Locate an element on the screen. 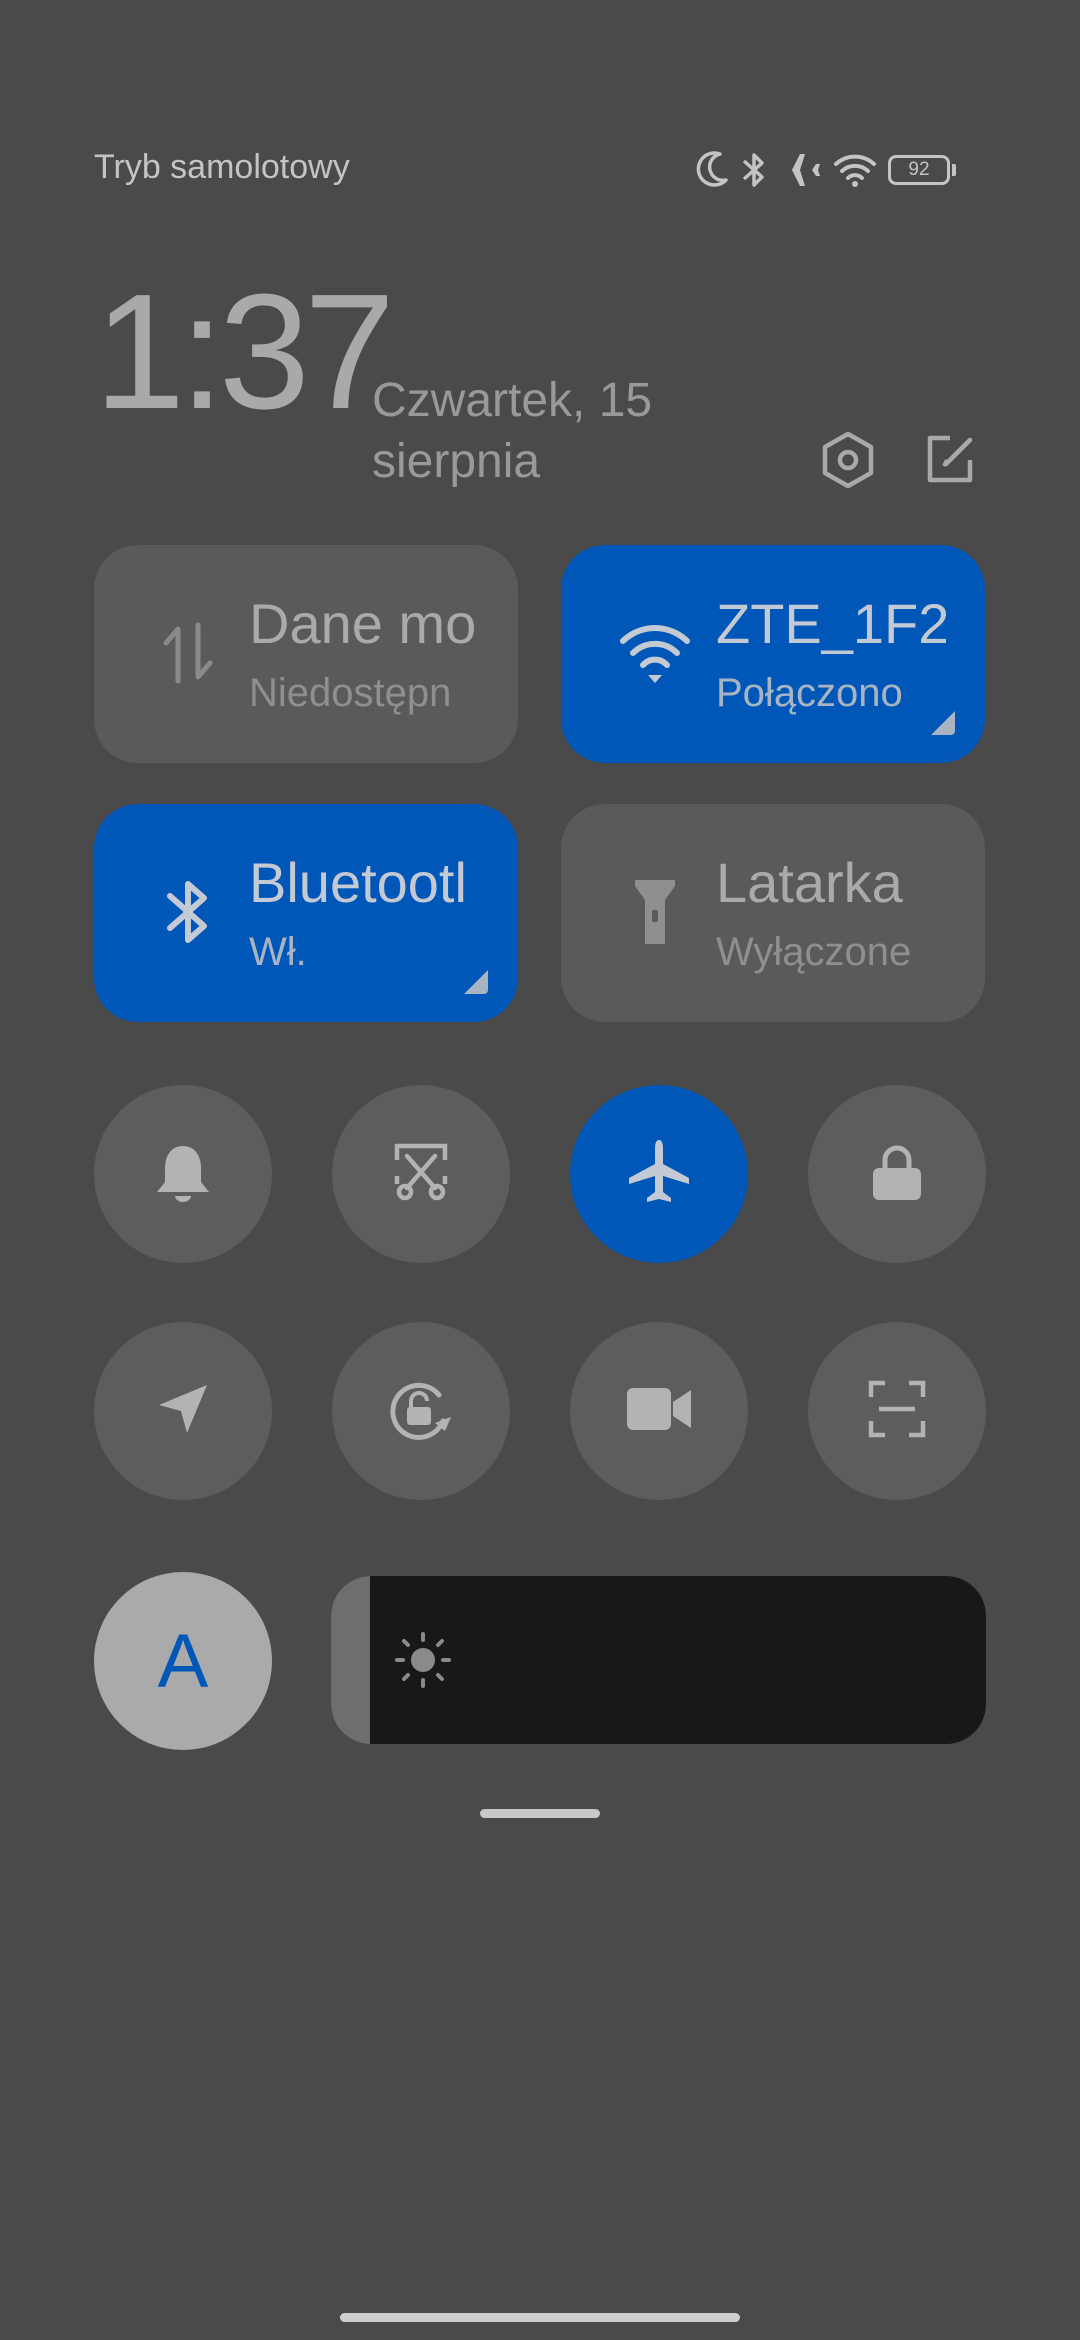  brightness-slider is located at coordinates (658, 1660).